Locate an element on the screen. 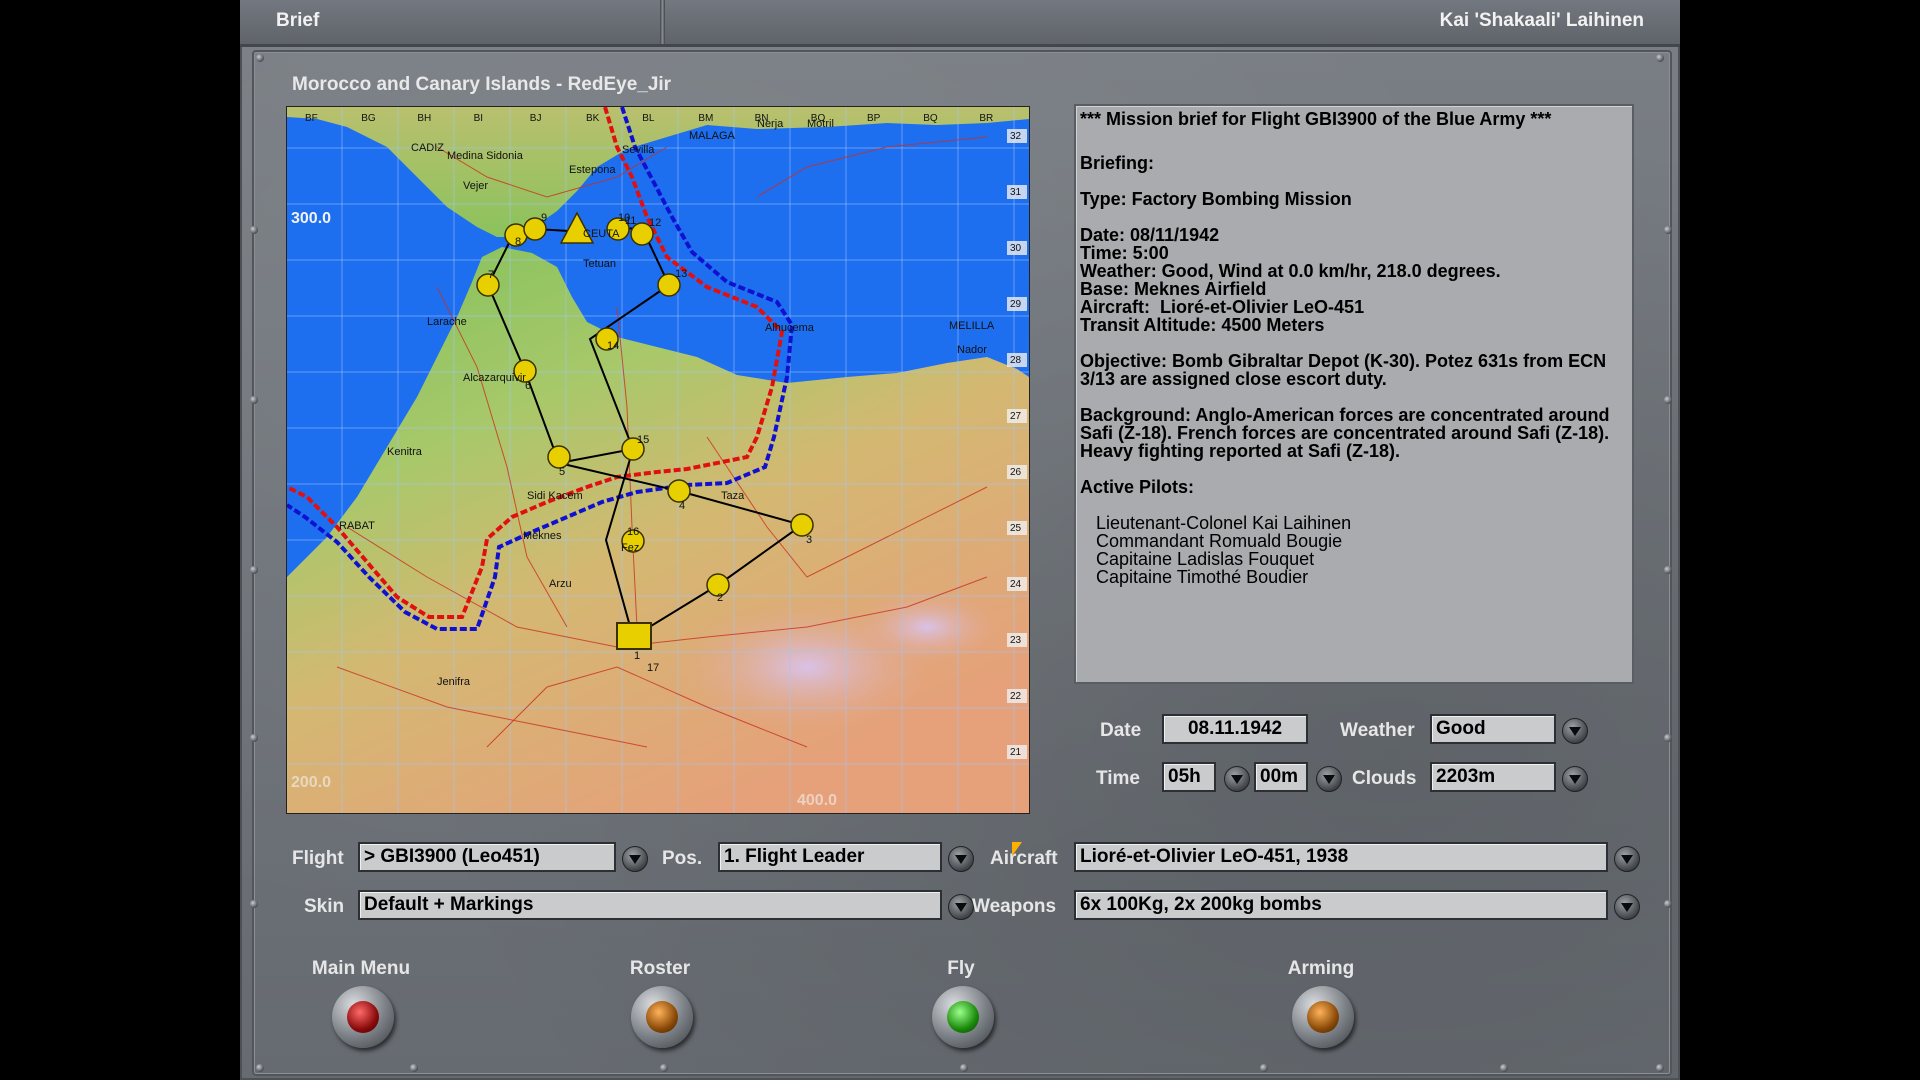  skin-select: Default + Markings is located at coordinates (650, 905).